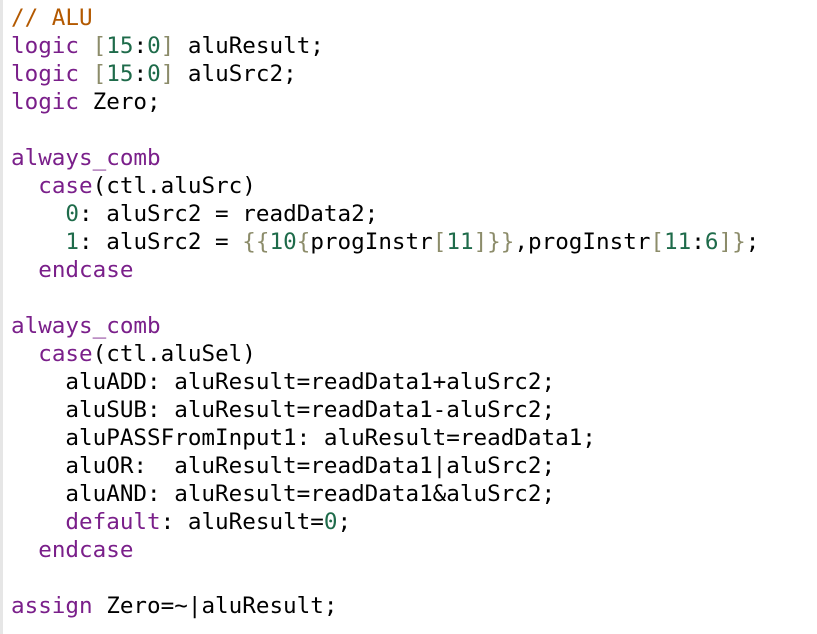 This screenshot has height=634, width=817. Describe the element at coordinates (385, 74) in the screenshot. I see `code-line: logic [15:0] aluSrc2;` at that location.